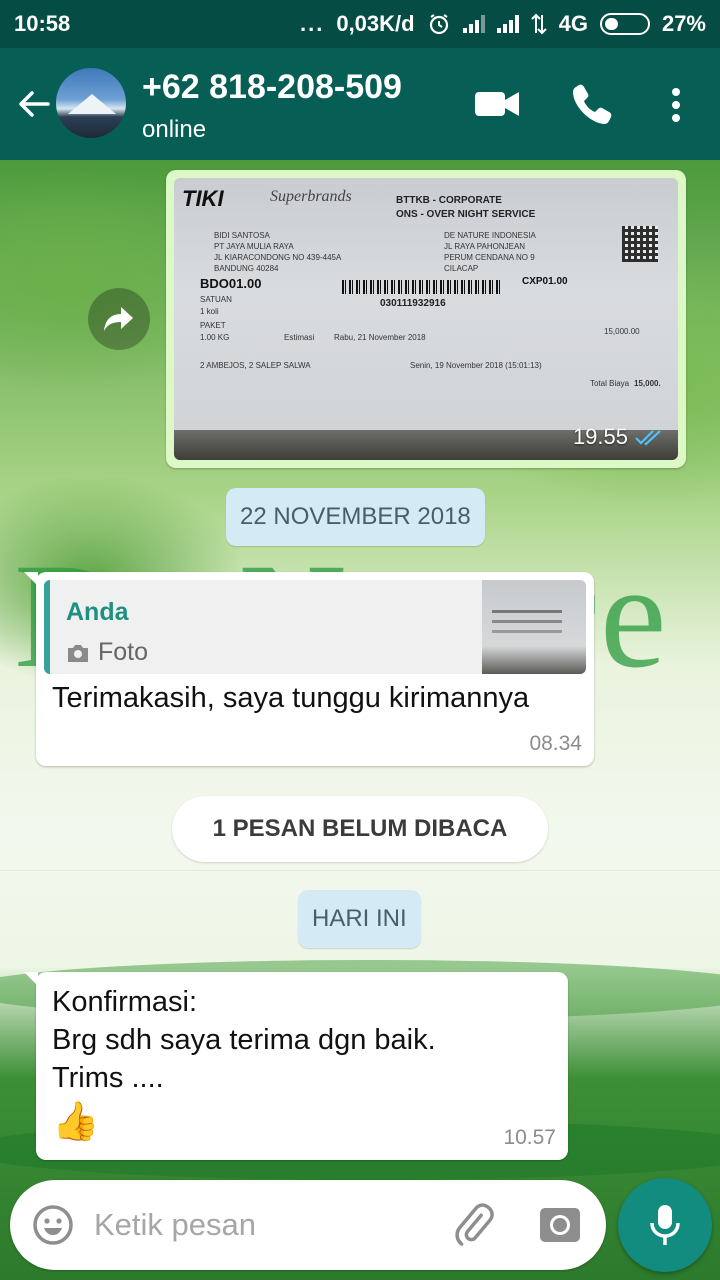  Describe the element at coordinates (676, 105) in the screenshot. I see `more-vert-icon` at that location.